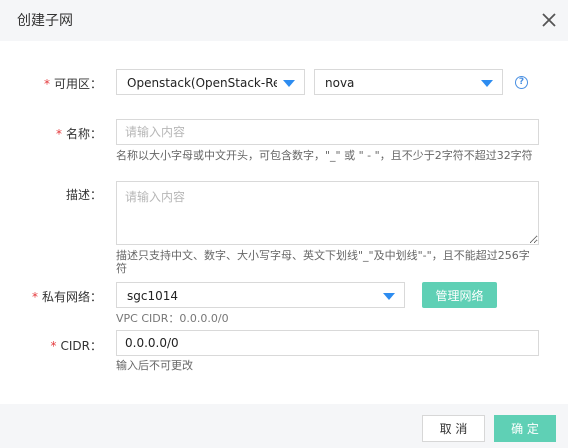  What do you see at coordinates (284, 20) in the screenshot?
I see `dialog-header: 创建子网` at bounding box center [284, 20].